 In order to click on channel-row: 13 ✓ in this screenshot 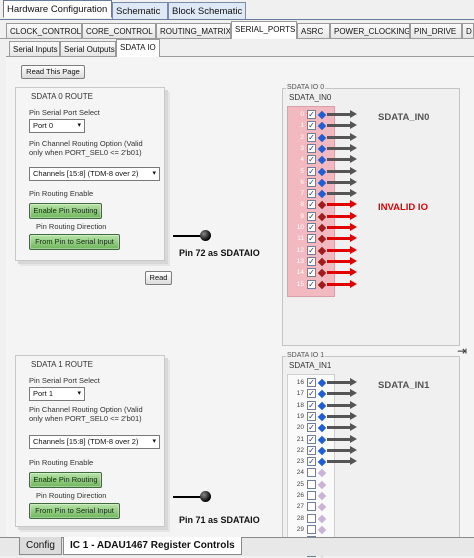, I will do `click(380, 261)`.